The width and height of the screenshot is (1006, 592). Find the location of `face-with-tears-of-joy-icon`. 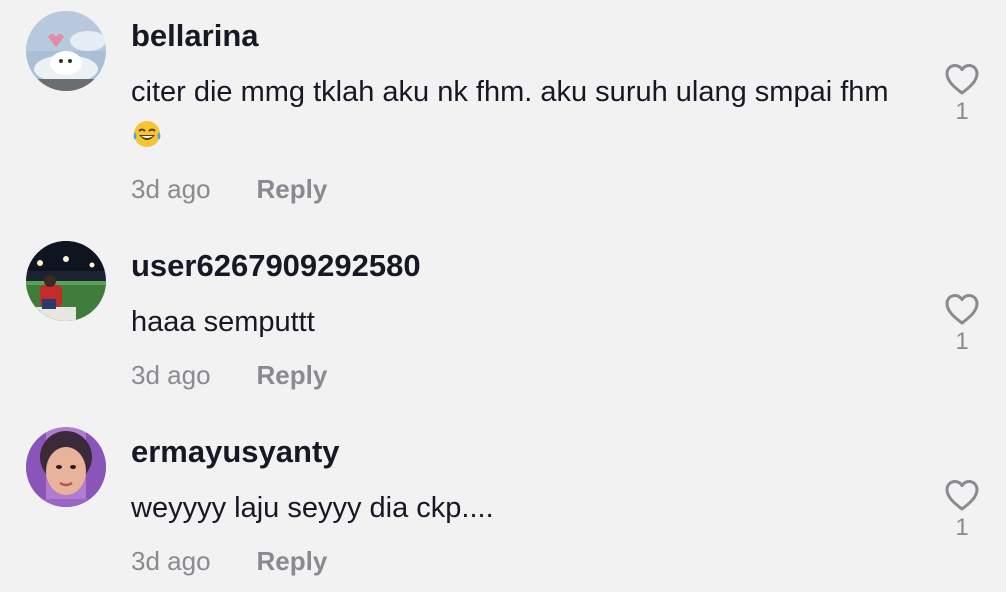

face-with-tears-of-joy-icon is located at coordinates (147, 134).